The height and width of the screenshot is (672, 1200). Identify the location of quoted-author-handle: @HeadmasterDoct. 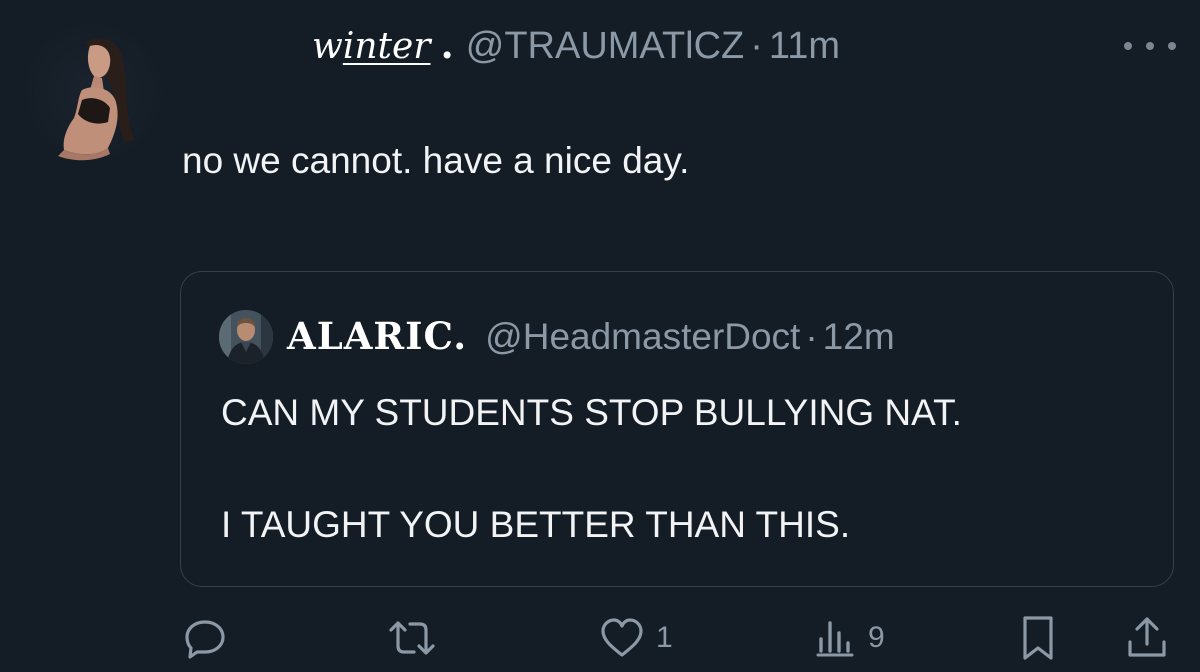
(642, 337).